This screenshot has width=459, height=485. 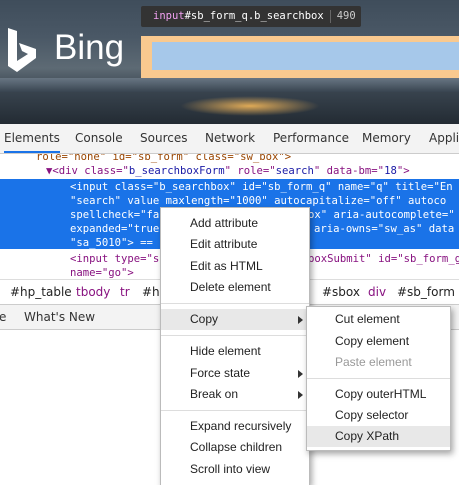 What do you see at coordinates (235, 426) in the screenshot?
I see `menu-item-expand-recursively: Expand recursively` at bounding box center [235, 426].